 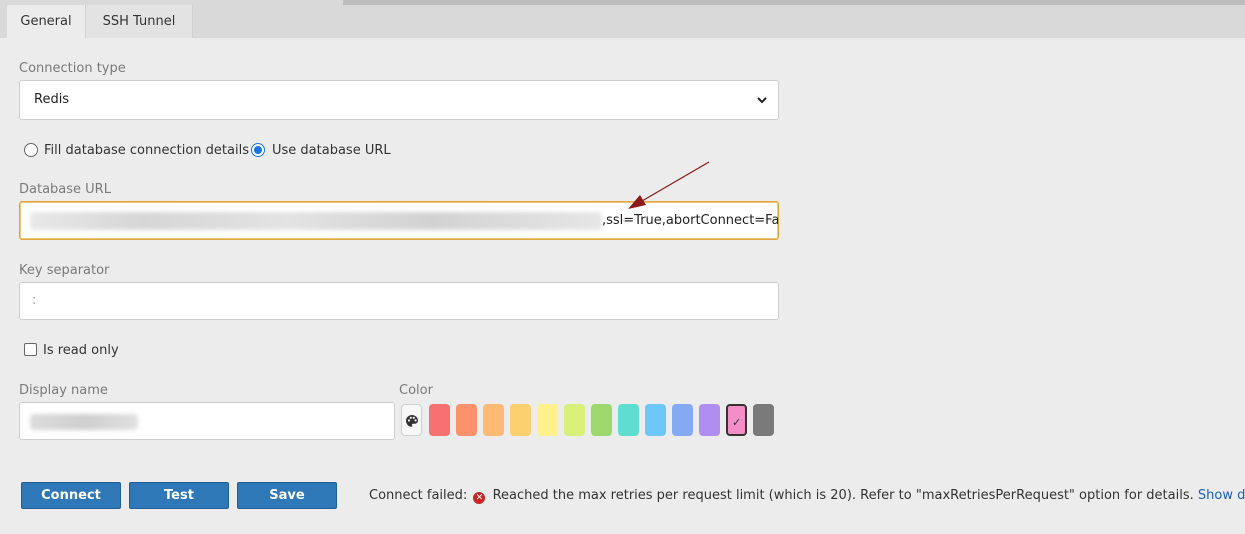 What do you see at coordinates (179, 495) in the screenshot?
I see `test-button: Test` at bounding box center [179, 495].